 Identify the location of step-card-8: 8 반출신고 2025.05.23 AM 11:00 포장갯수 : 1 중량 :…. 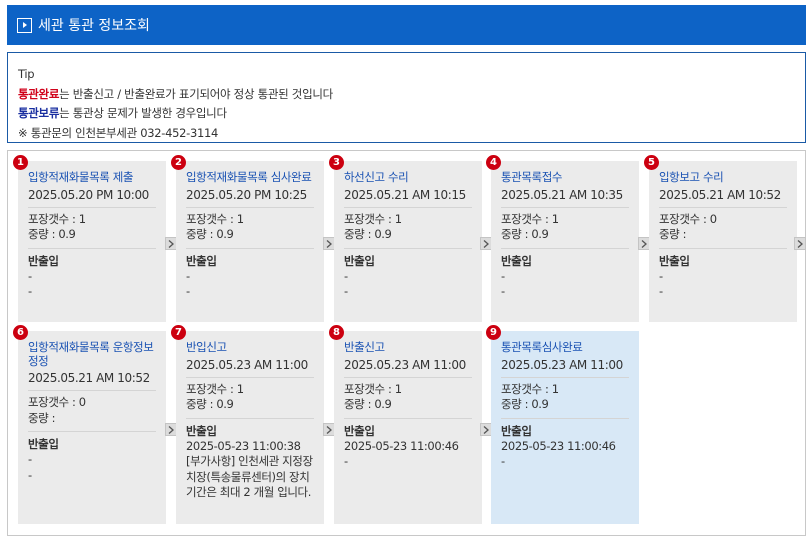
(405, 424).